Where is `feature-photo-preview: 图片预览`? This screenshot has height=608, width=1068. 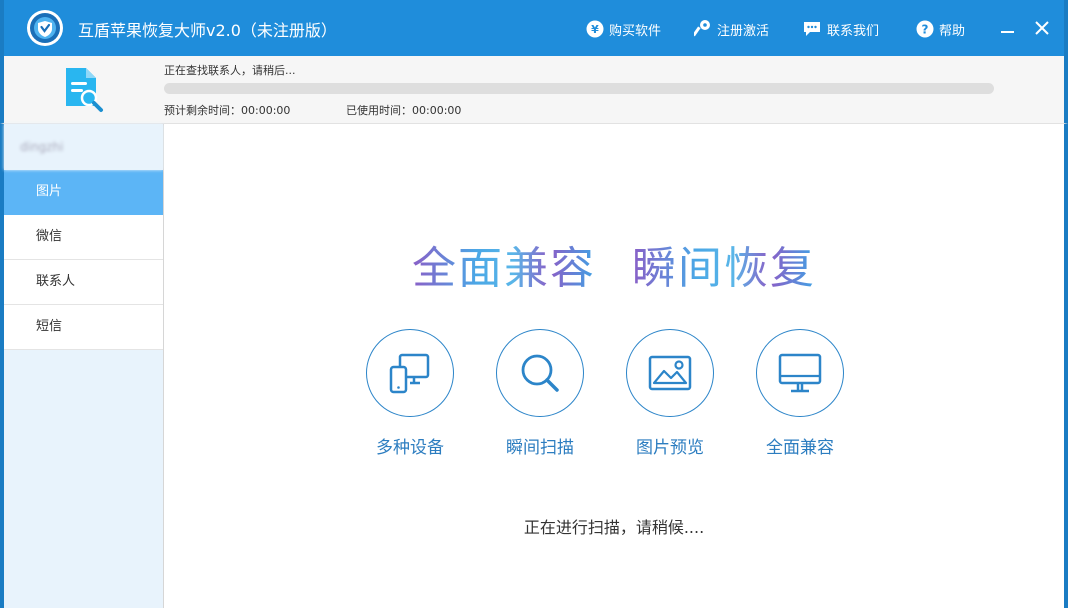
feature-photo-preview: 图片预览 is located at coordinates (670, 393).